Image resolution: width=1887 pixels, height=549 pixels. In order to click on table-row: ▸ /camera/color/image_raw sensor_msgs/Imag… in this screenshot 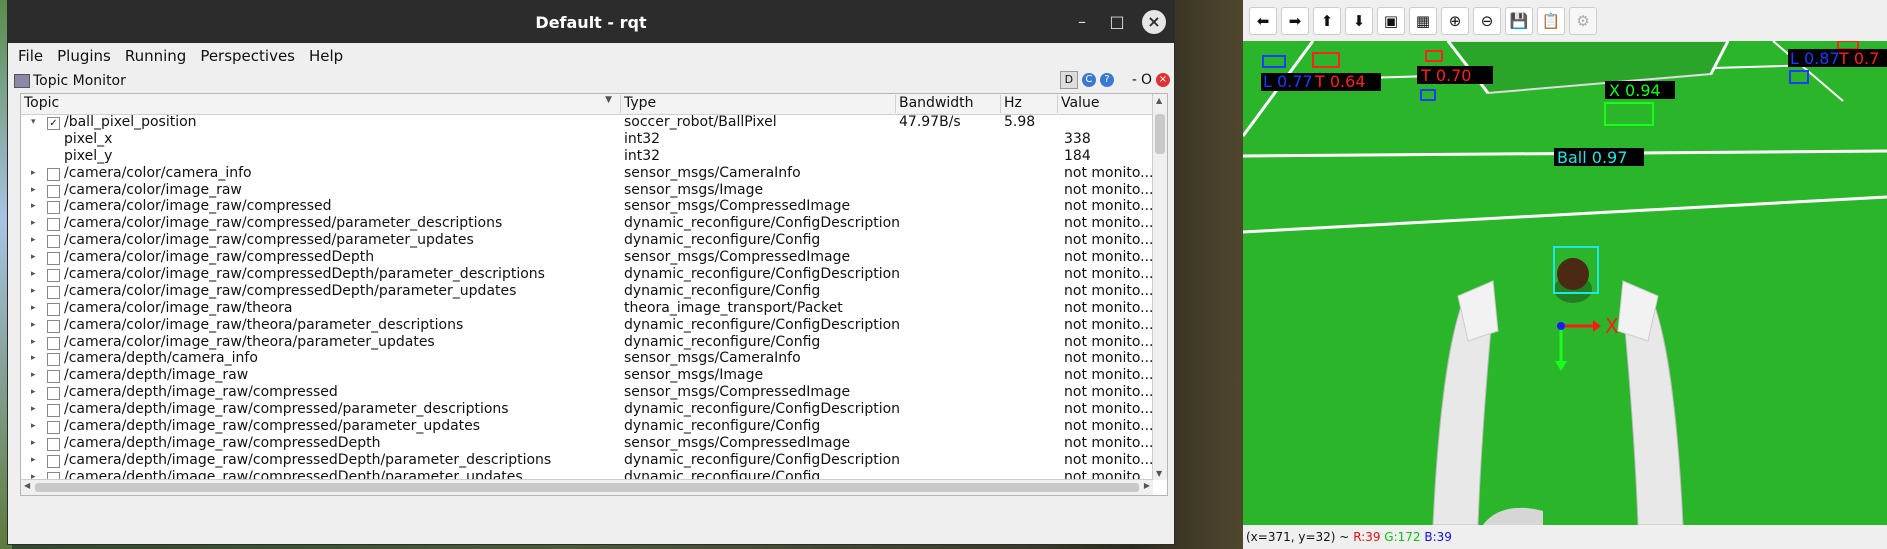, I will do `click(587, 190)`.